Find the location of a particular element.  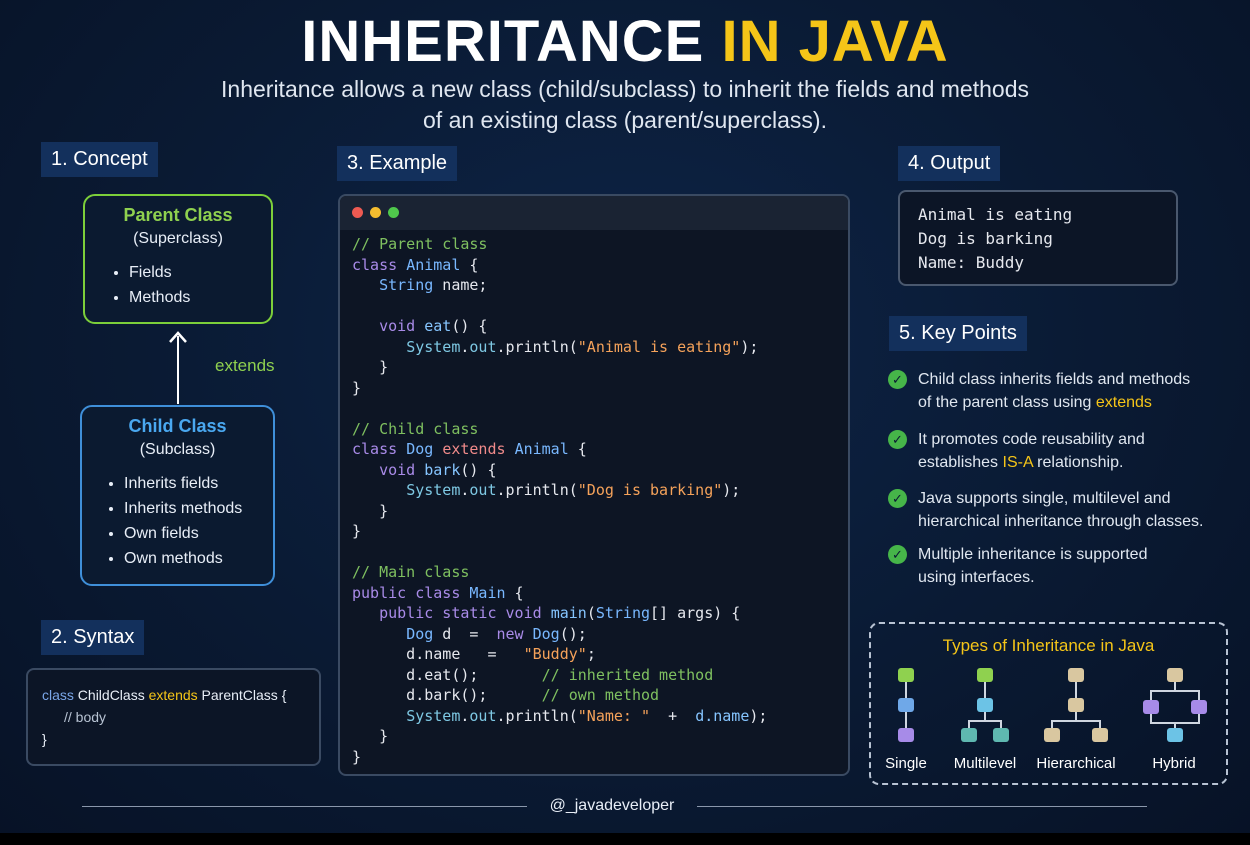

syntax-class-keyword: class is located at coordinates (58, 695).